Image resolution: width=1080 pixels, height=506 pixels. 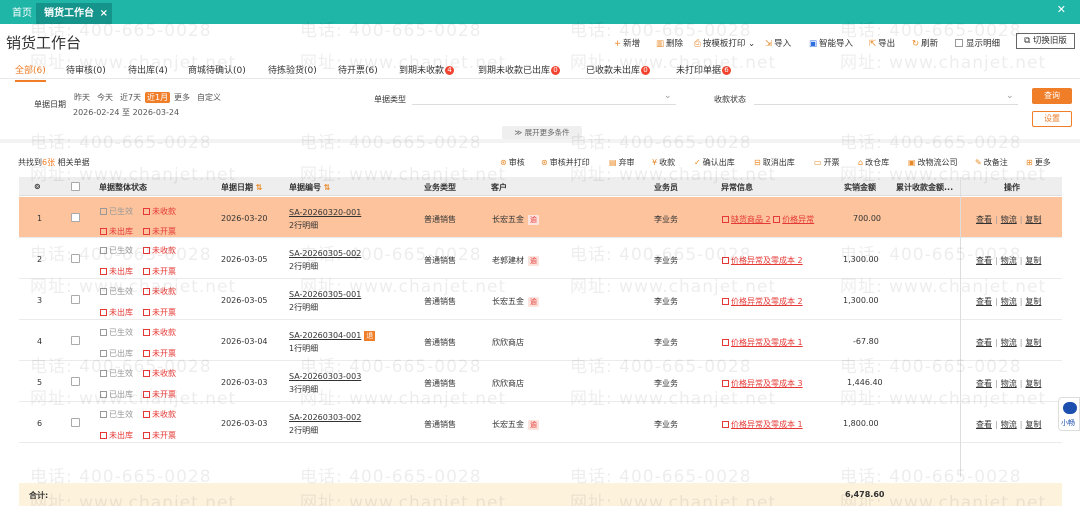 What do you see at coordinates (933, 162) in the screenshot?
I see `change-logistics-button: ▣ 改物流公司` at bounding box center [933, 162].